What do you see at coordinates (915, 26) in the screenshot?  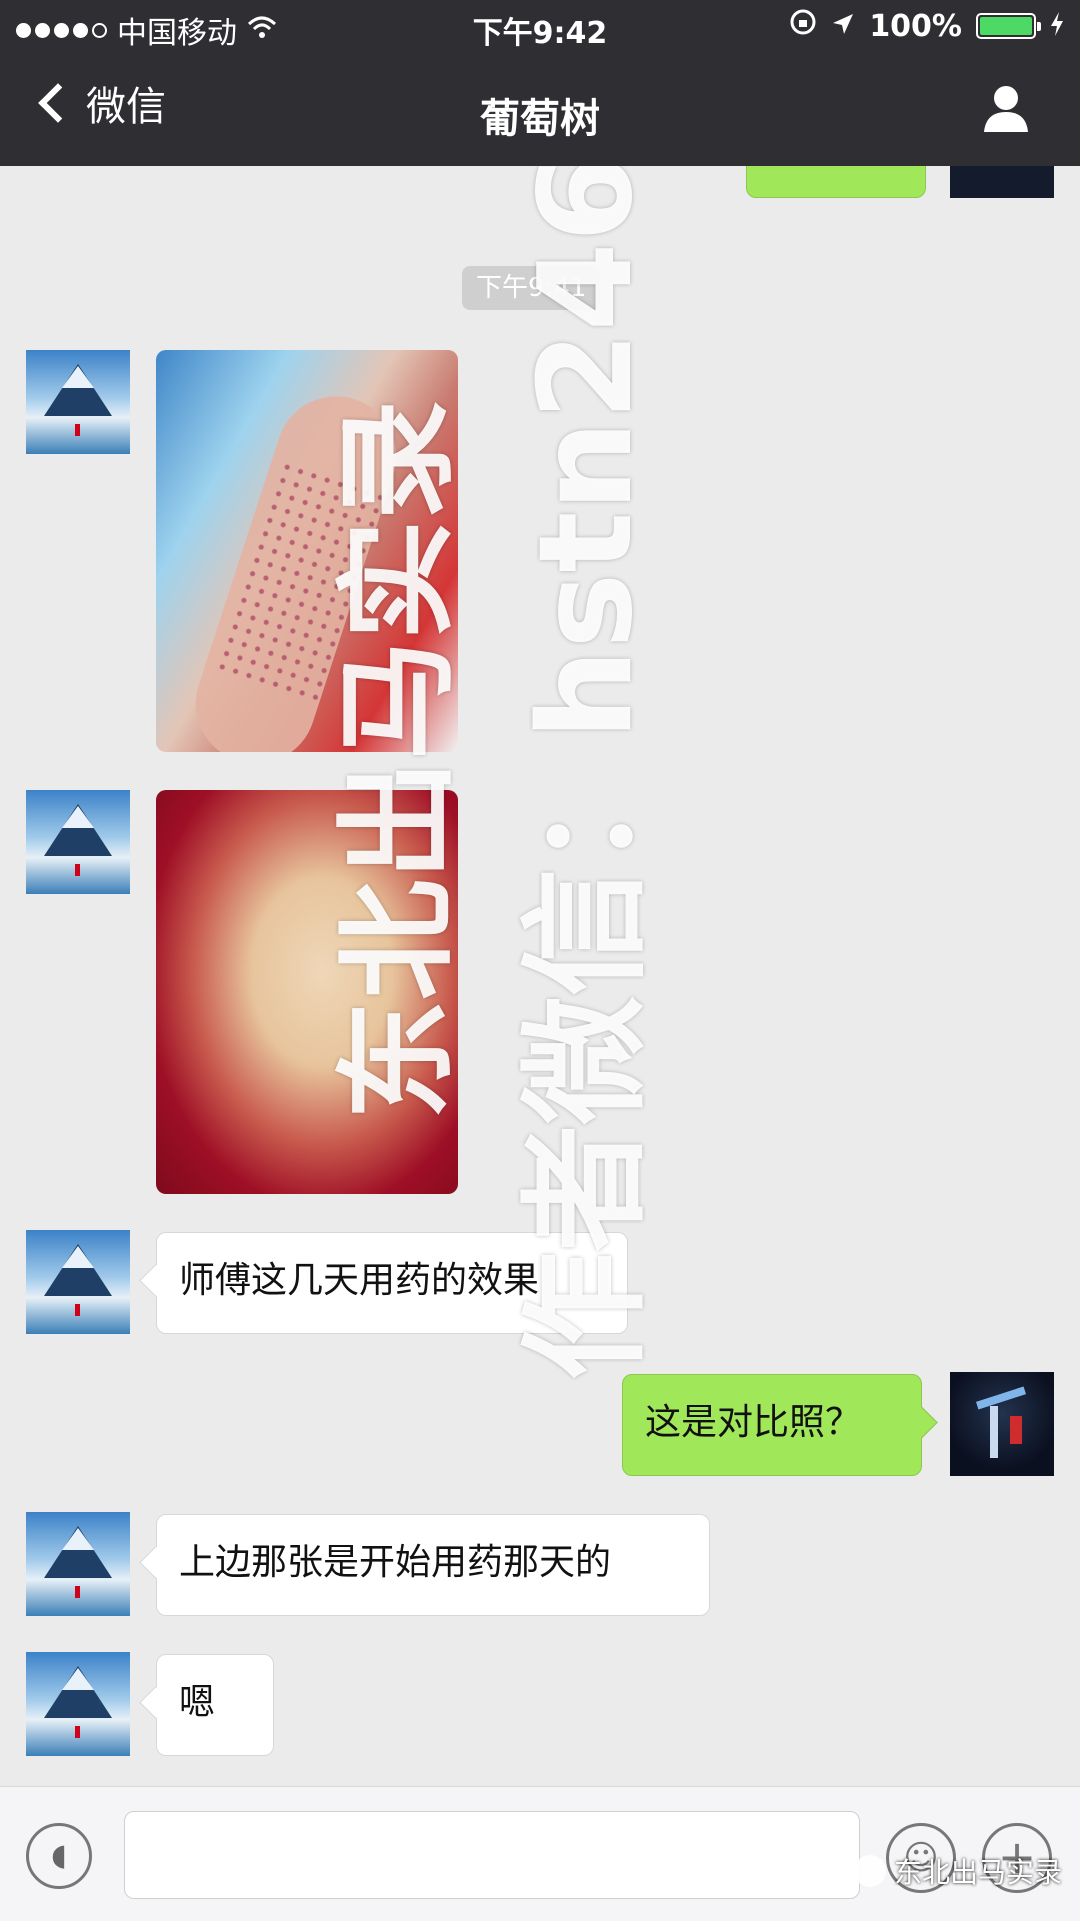 I see `battery-percent: 100%` at bounding box center [915, 26].